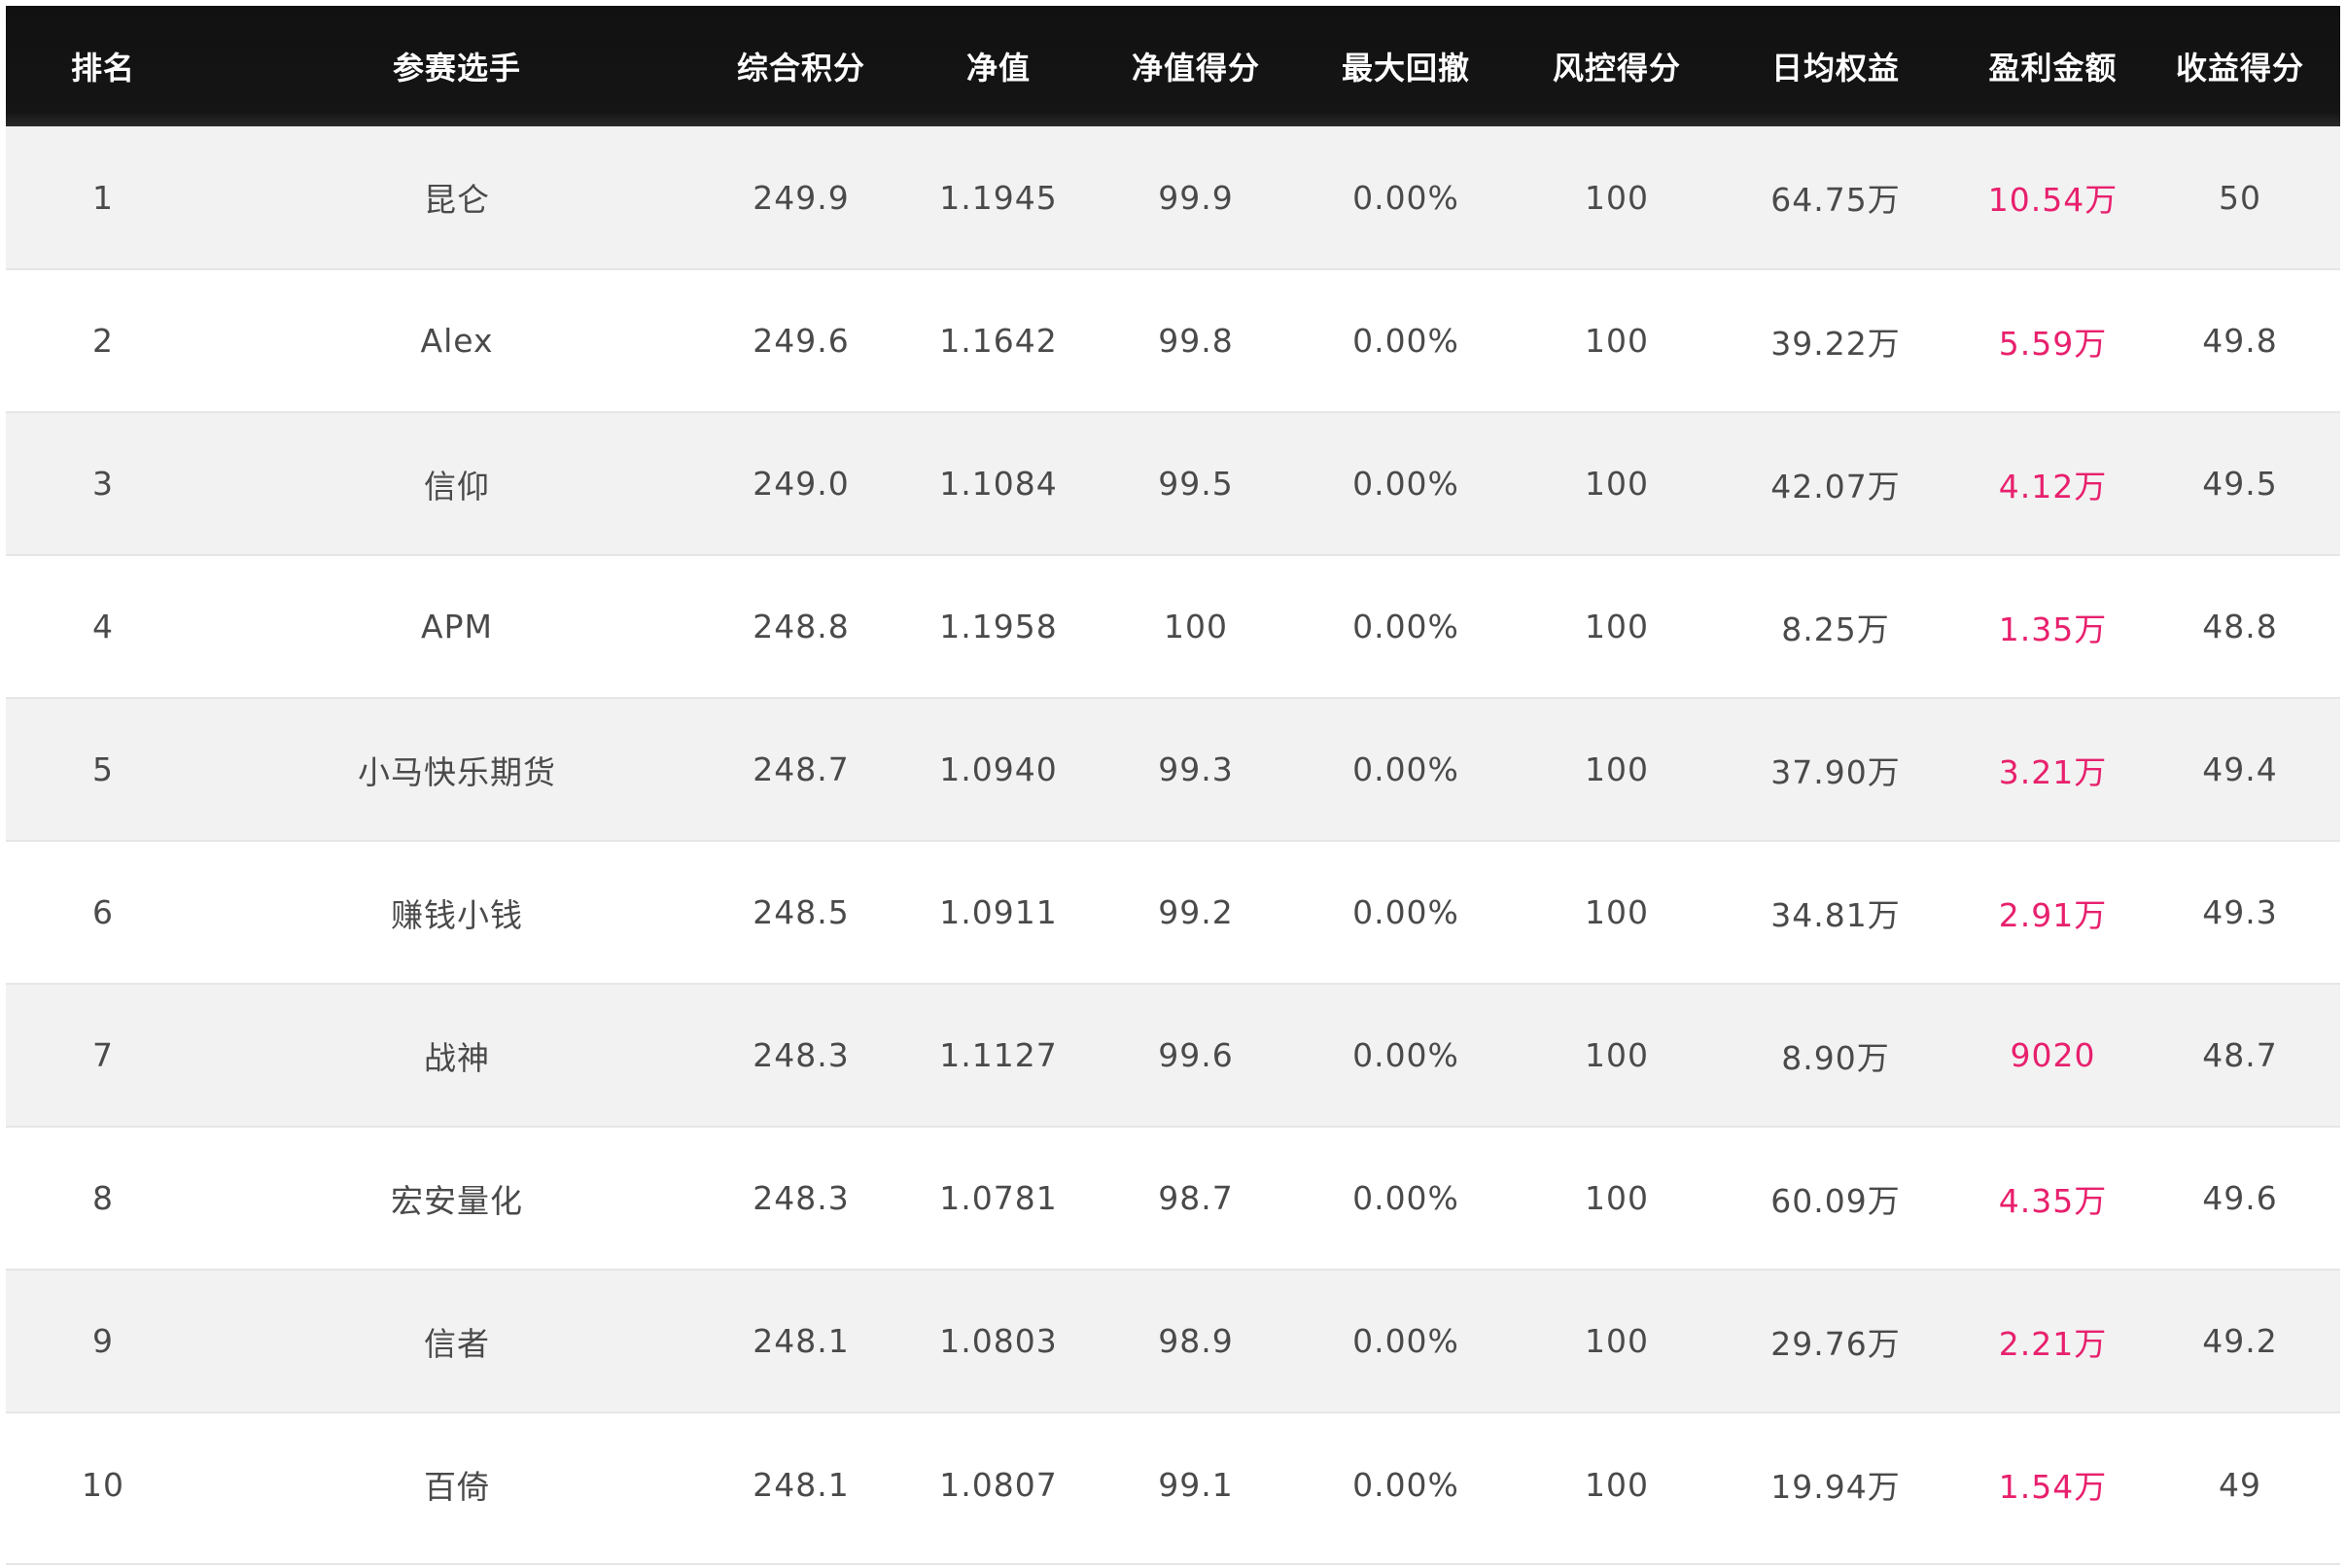  I want to click on header-max-drawdown: 最大回撤, so click(1405, 66).